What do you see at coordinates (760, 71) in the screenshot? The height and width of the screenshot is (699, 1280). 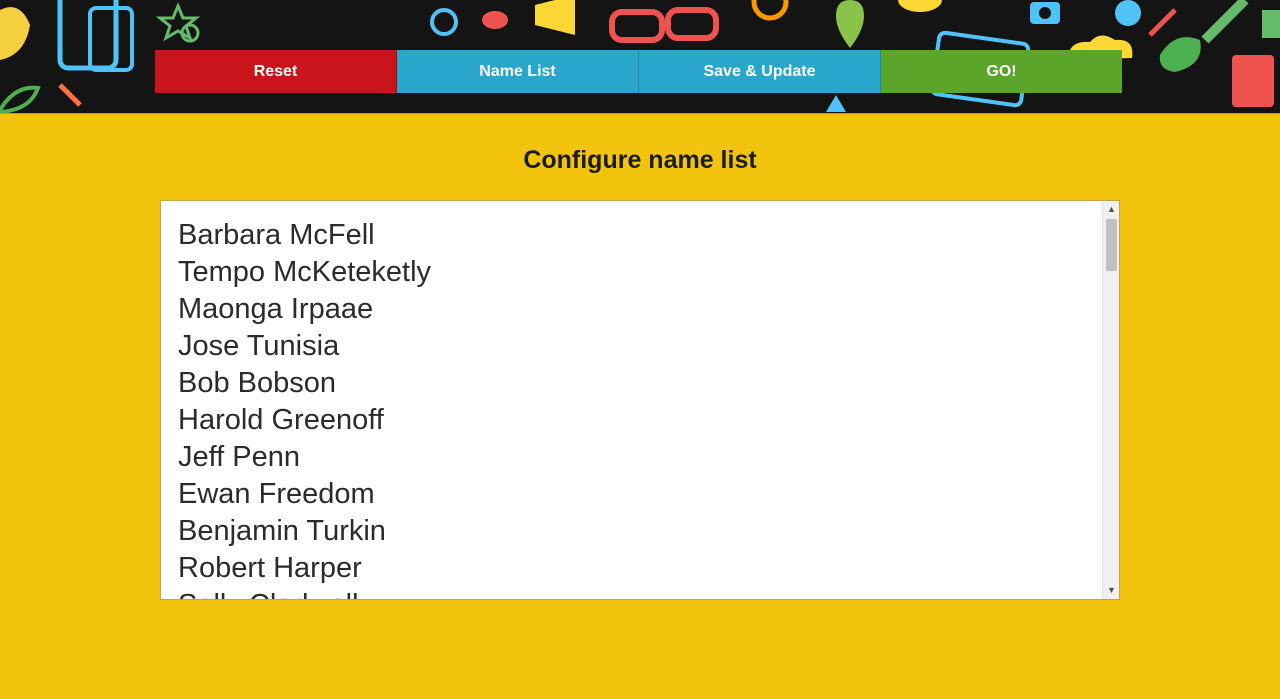 I see `save-update-button: Save & Update` at bounding box center [760, 71].